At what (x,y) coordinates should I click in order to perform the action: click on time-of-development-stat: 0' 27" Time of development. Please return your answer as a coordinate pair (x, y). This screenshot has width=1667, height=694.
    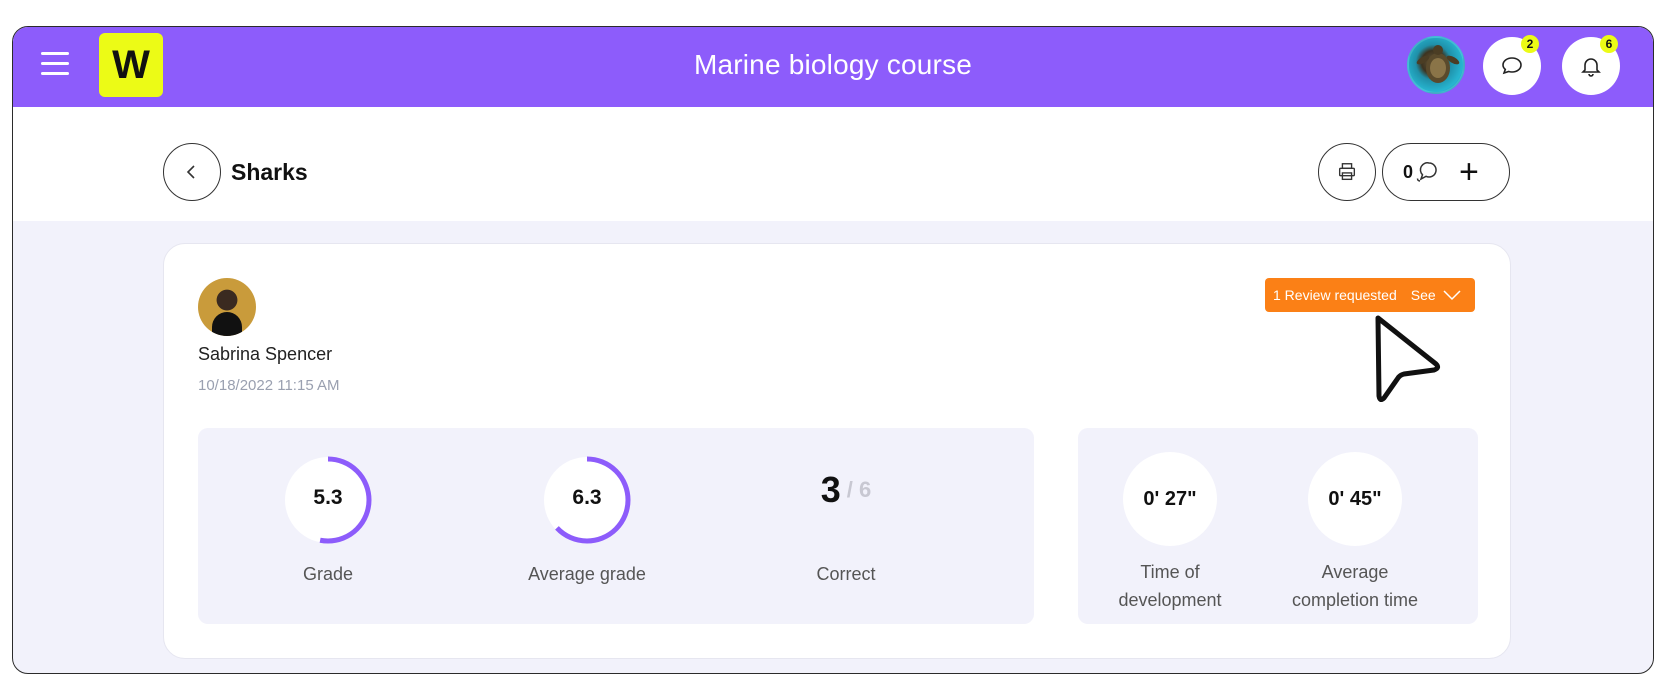
    Looking at the image, I should click on (1170, 533).